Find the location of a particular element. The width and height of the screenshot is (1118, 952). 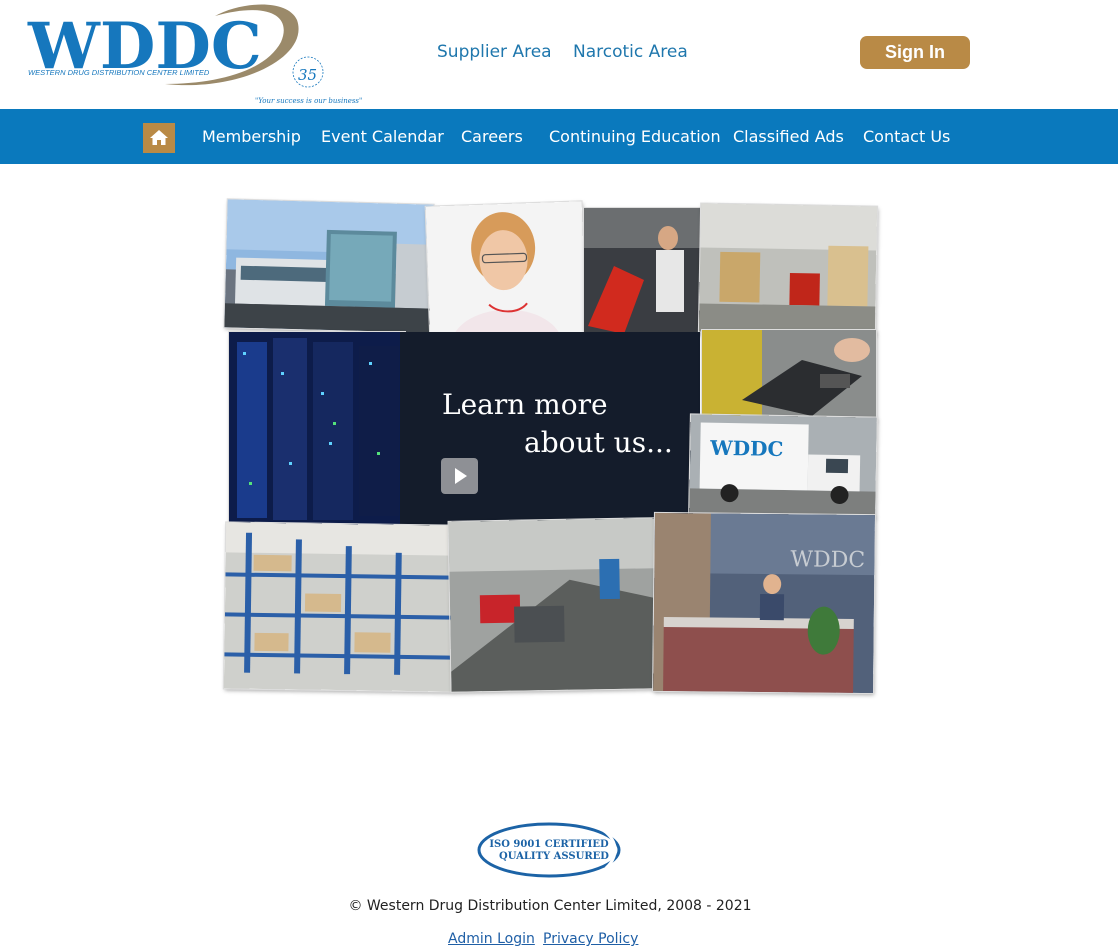

iso-line1: ISO 9001 CERTIFIED is located at coordinates (549, 844).